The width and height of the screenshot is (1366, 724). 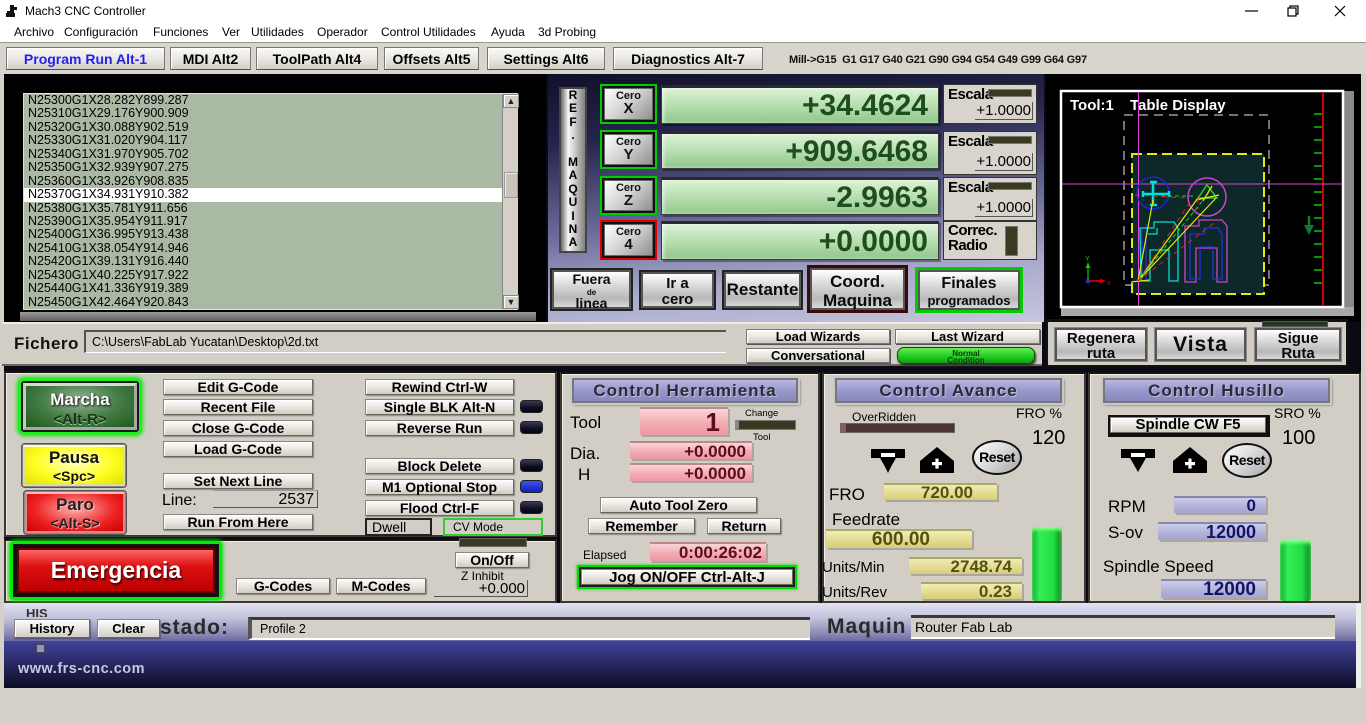 What do you see at coordinates (1178, 105) in the screenshot?
I see `svg-text: Table Display` at bounding box center [1178, 105].